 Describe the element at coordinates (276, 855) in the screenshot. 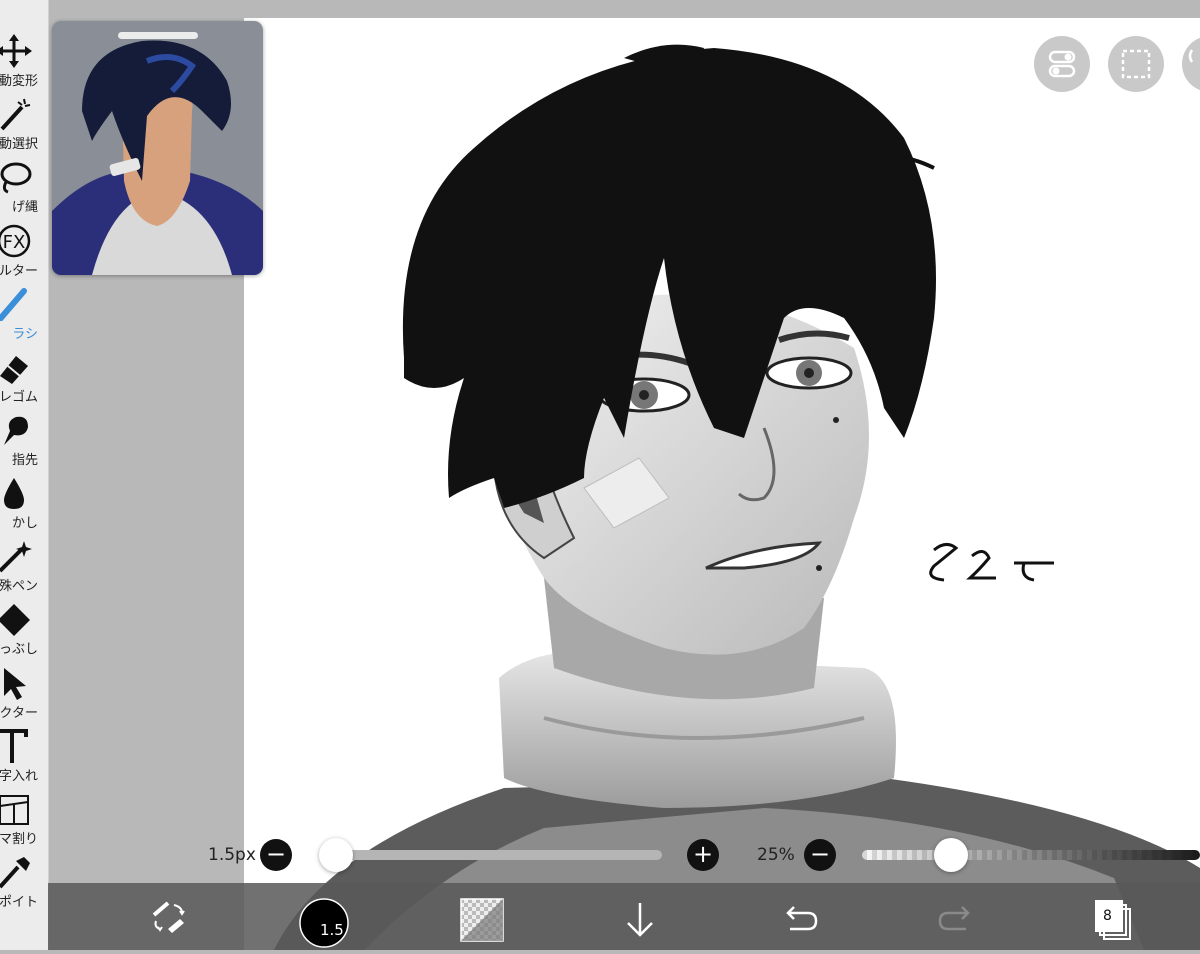

I see `brush-size-minus-button: −` at that location.